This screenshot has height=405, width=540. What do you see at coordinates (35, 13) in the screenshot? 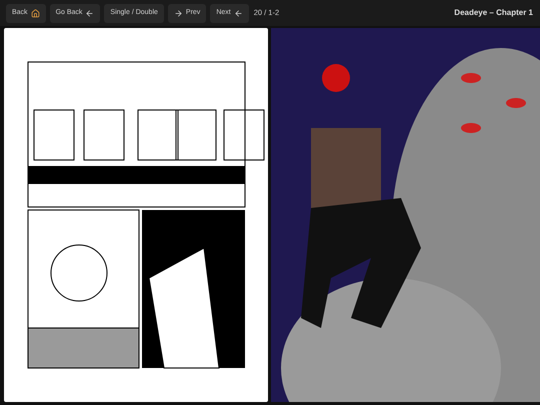
I see `house-icon` at bounding box center [35, 13].